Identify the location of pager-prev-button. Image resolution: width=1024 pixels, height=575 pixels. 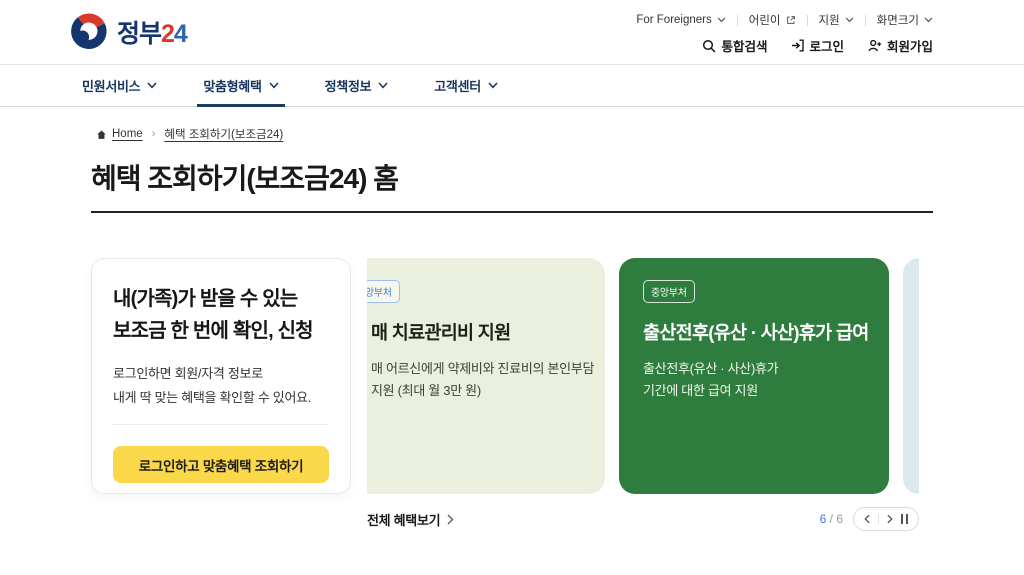
(867, 519).